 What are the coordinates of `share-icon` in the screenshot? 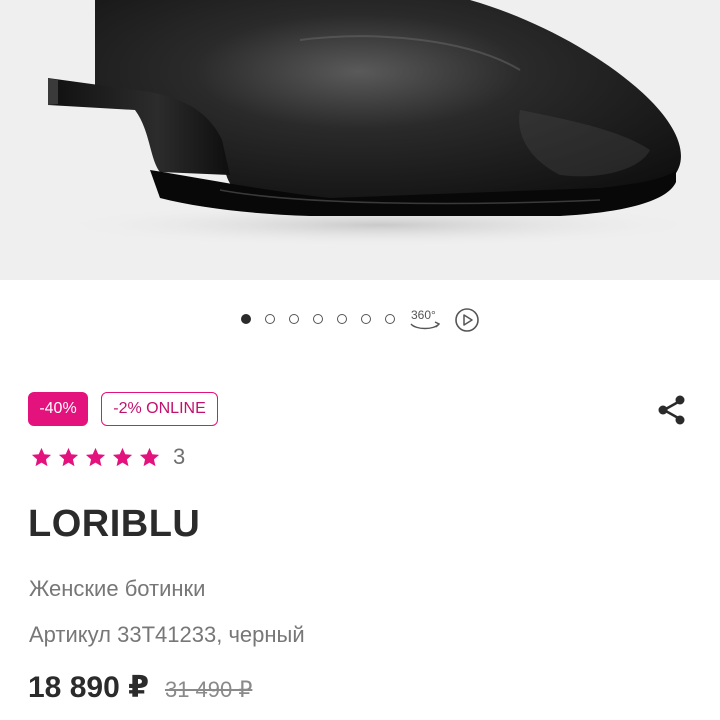 It's located at (671, 410).